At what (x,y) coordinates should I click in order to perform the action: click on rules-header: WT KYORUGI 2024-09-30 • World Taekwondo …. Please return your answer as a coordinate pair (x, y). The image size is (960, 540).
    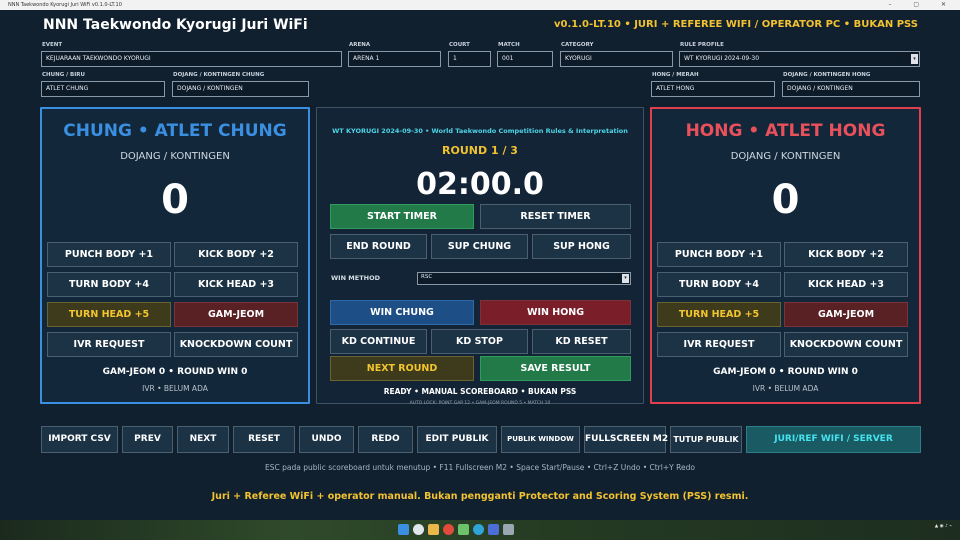
    Looking at the image, I should click on (480, 131).